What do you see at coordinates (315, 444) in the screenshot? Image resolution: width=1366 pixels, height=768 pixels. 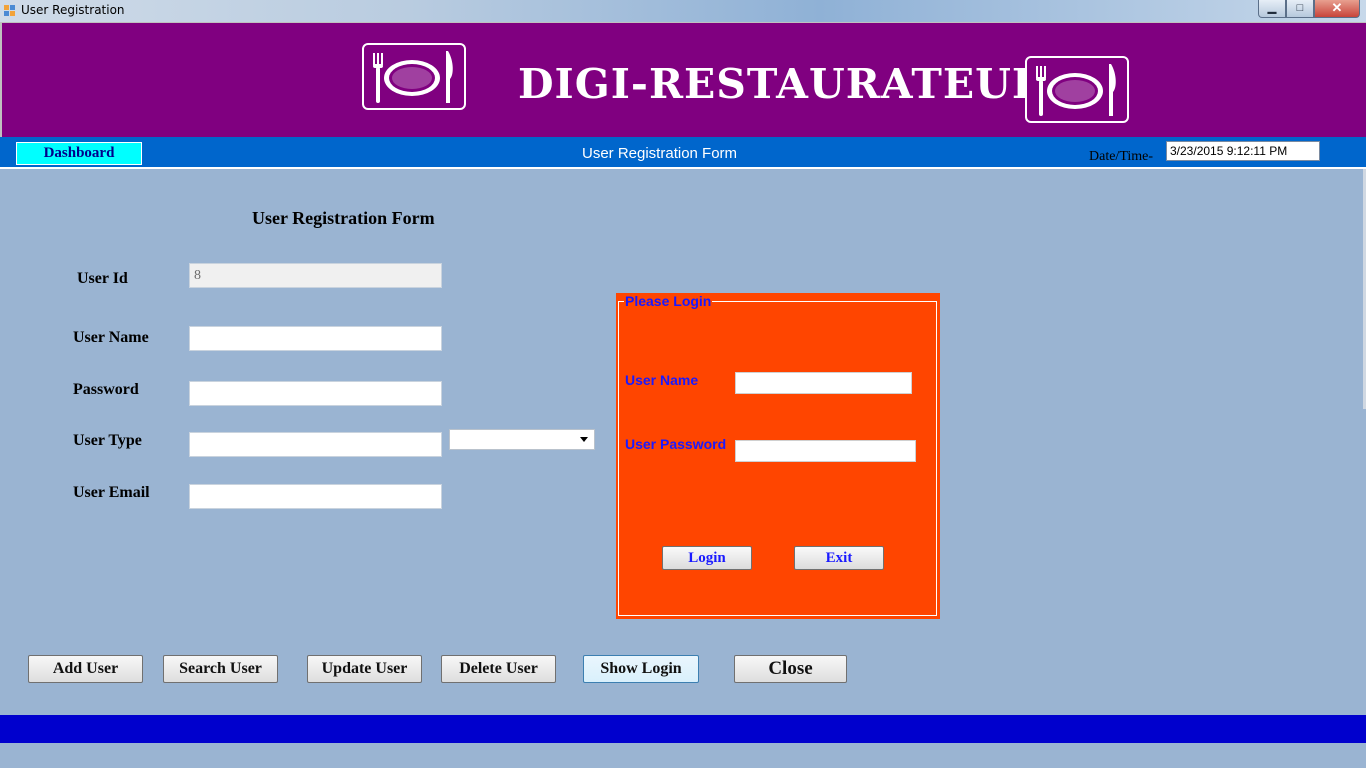 I see `user-type-field` at bounding box center [315, 444].